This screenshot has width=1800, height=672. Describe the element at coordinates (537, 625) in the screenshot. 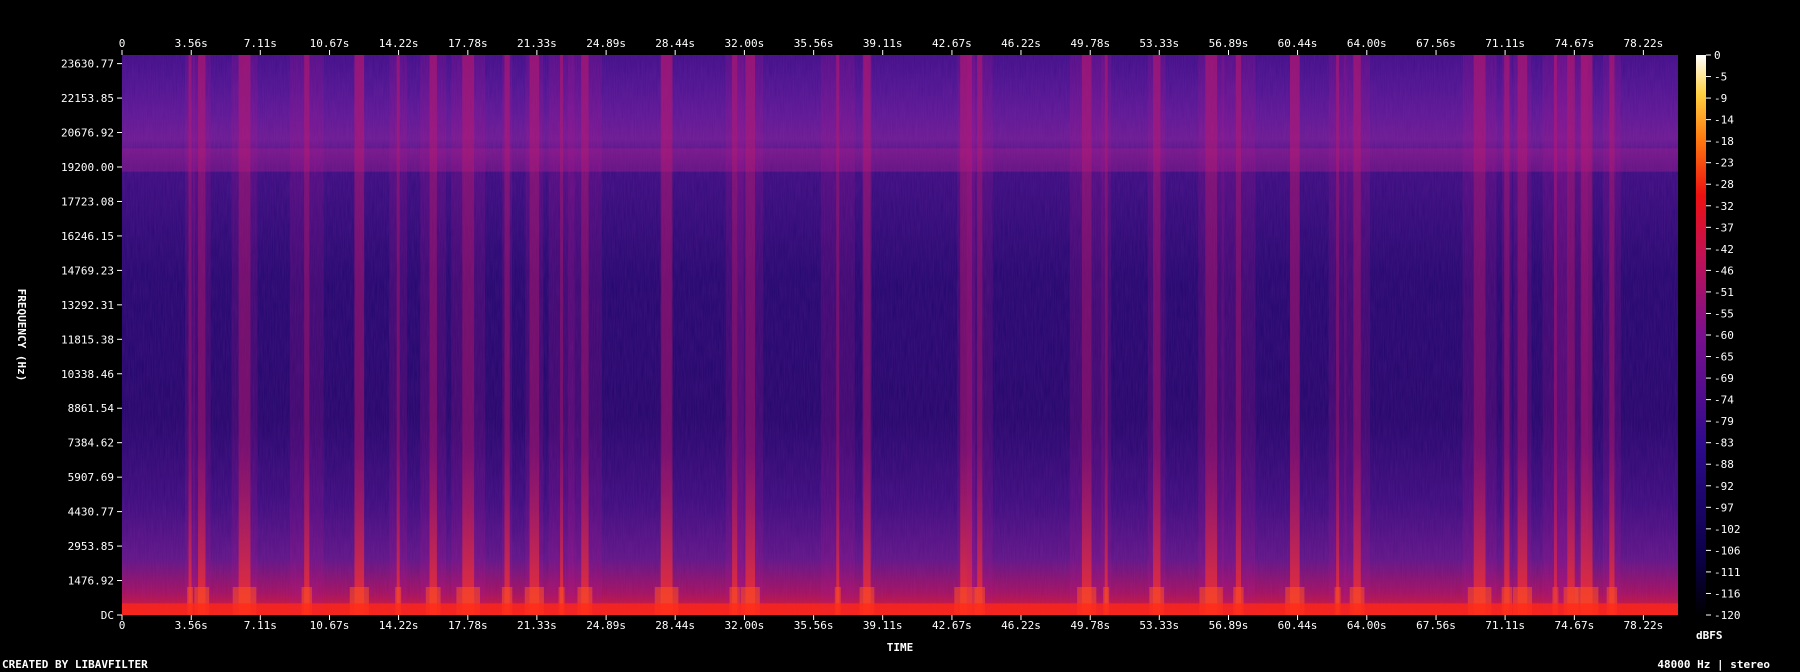

I see `x-tick-bottom-label: 21.33s` at that location.